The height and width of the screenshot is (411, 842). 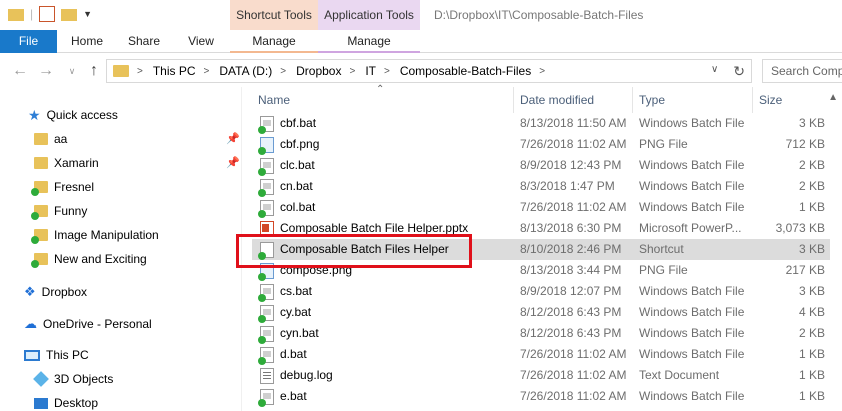 I want to click on sidebar-item-dropbox: ❖ Dropbox, so click(x=55, y=292).